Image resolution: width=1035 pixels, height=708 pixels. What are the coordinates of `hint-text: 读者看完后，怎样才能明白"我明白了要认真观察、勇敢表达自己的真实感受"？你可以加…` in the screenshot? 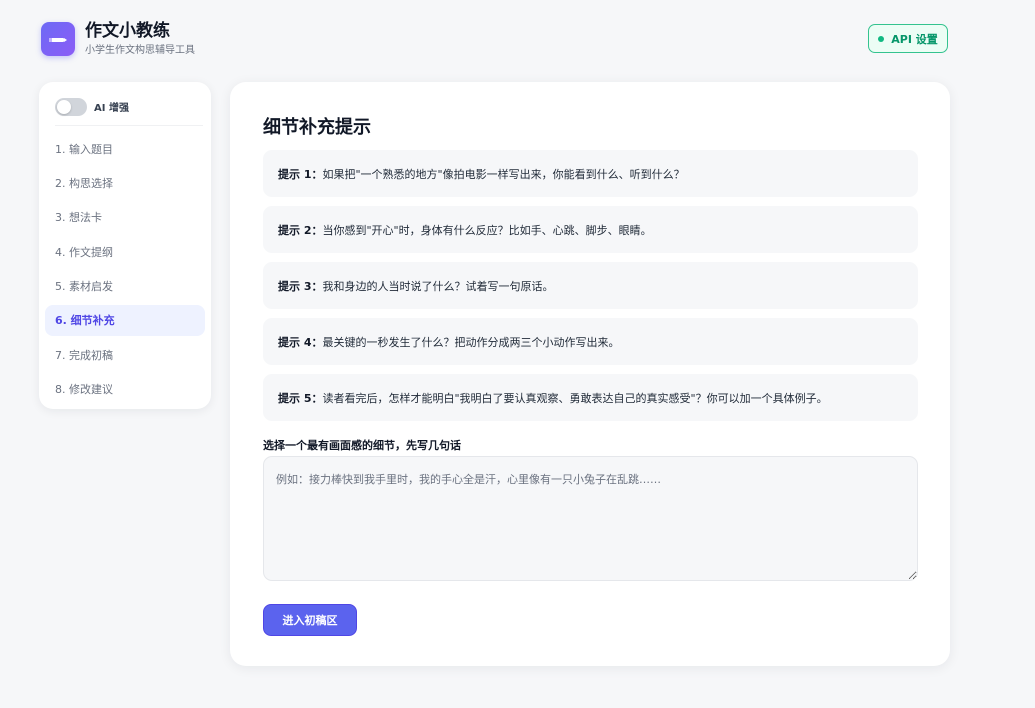 It's located at (575, 398).